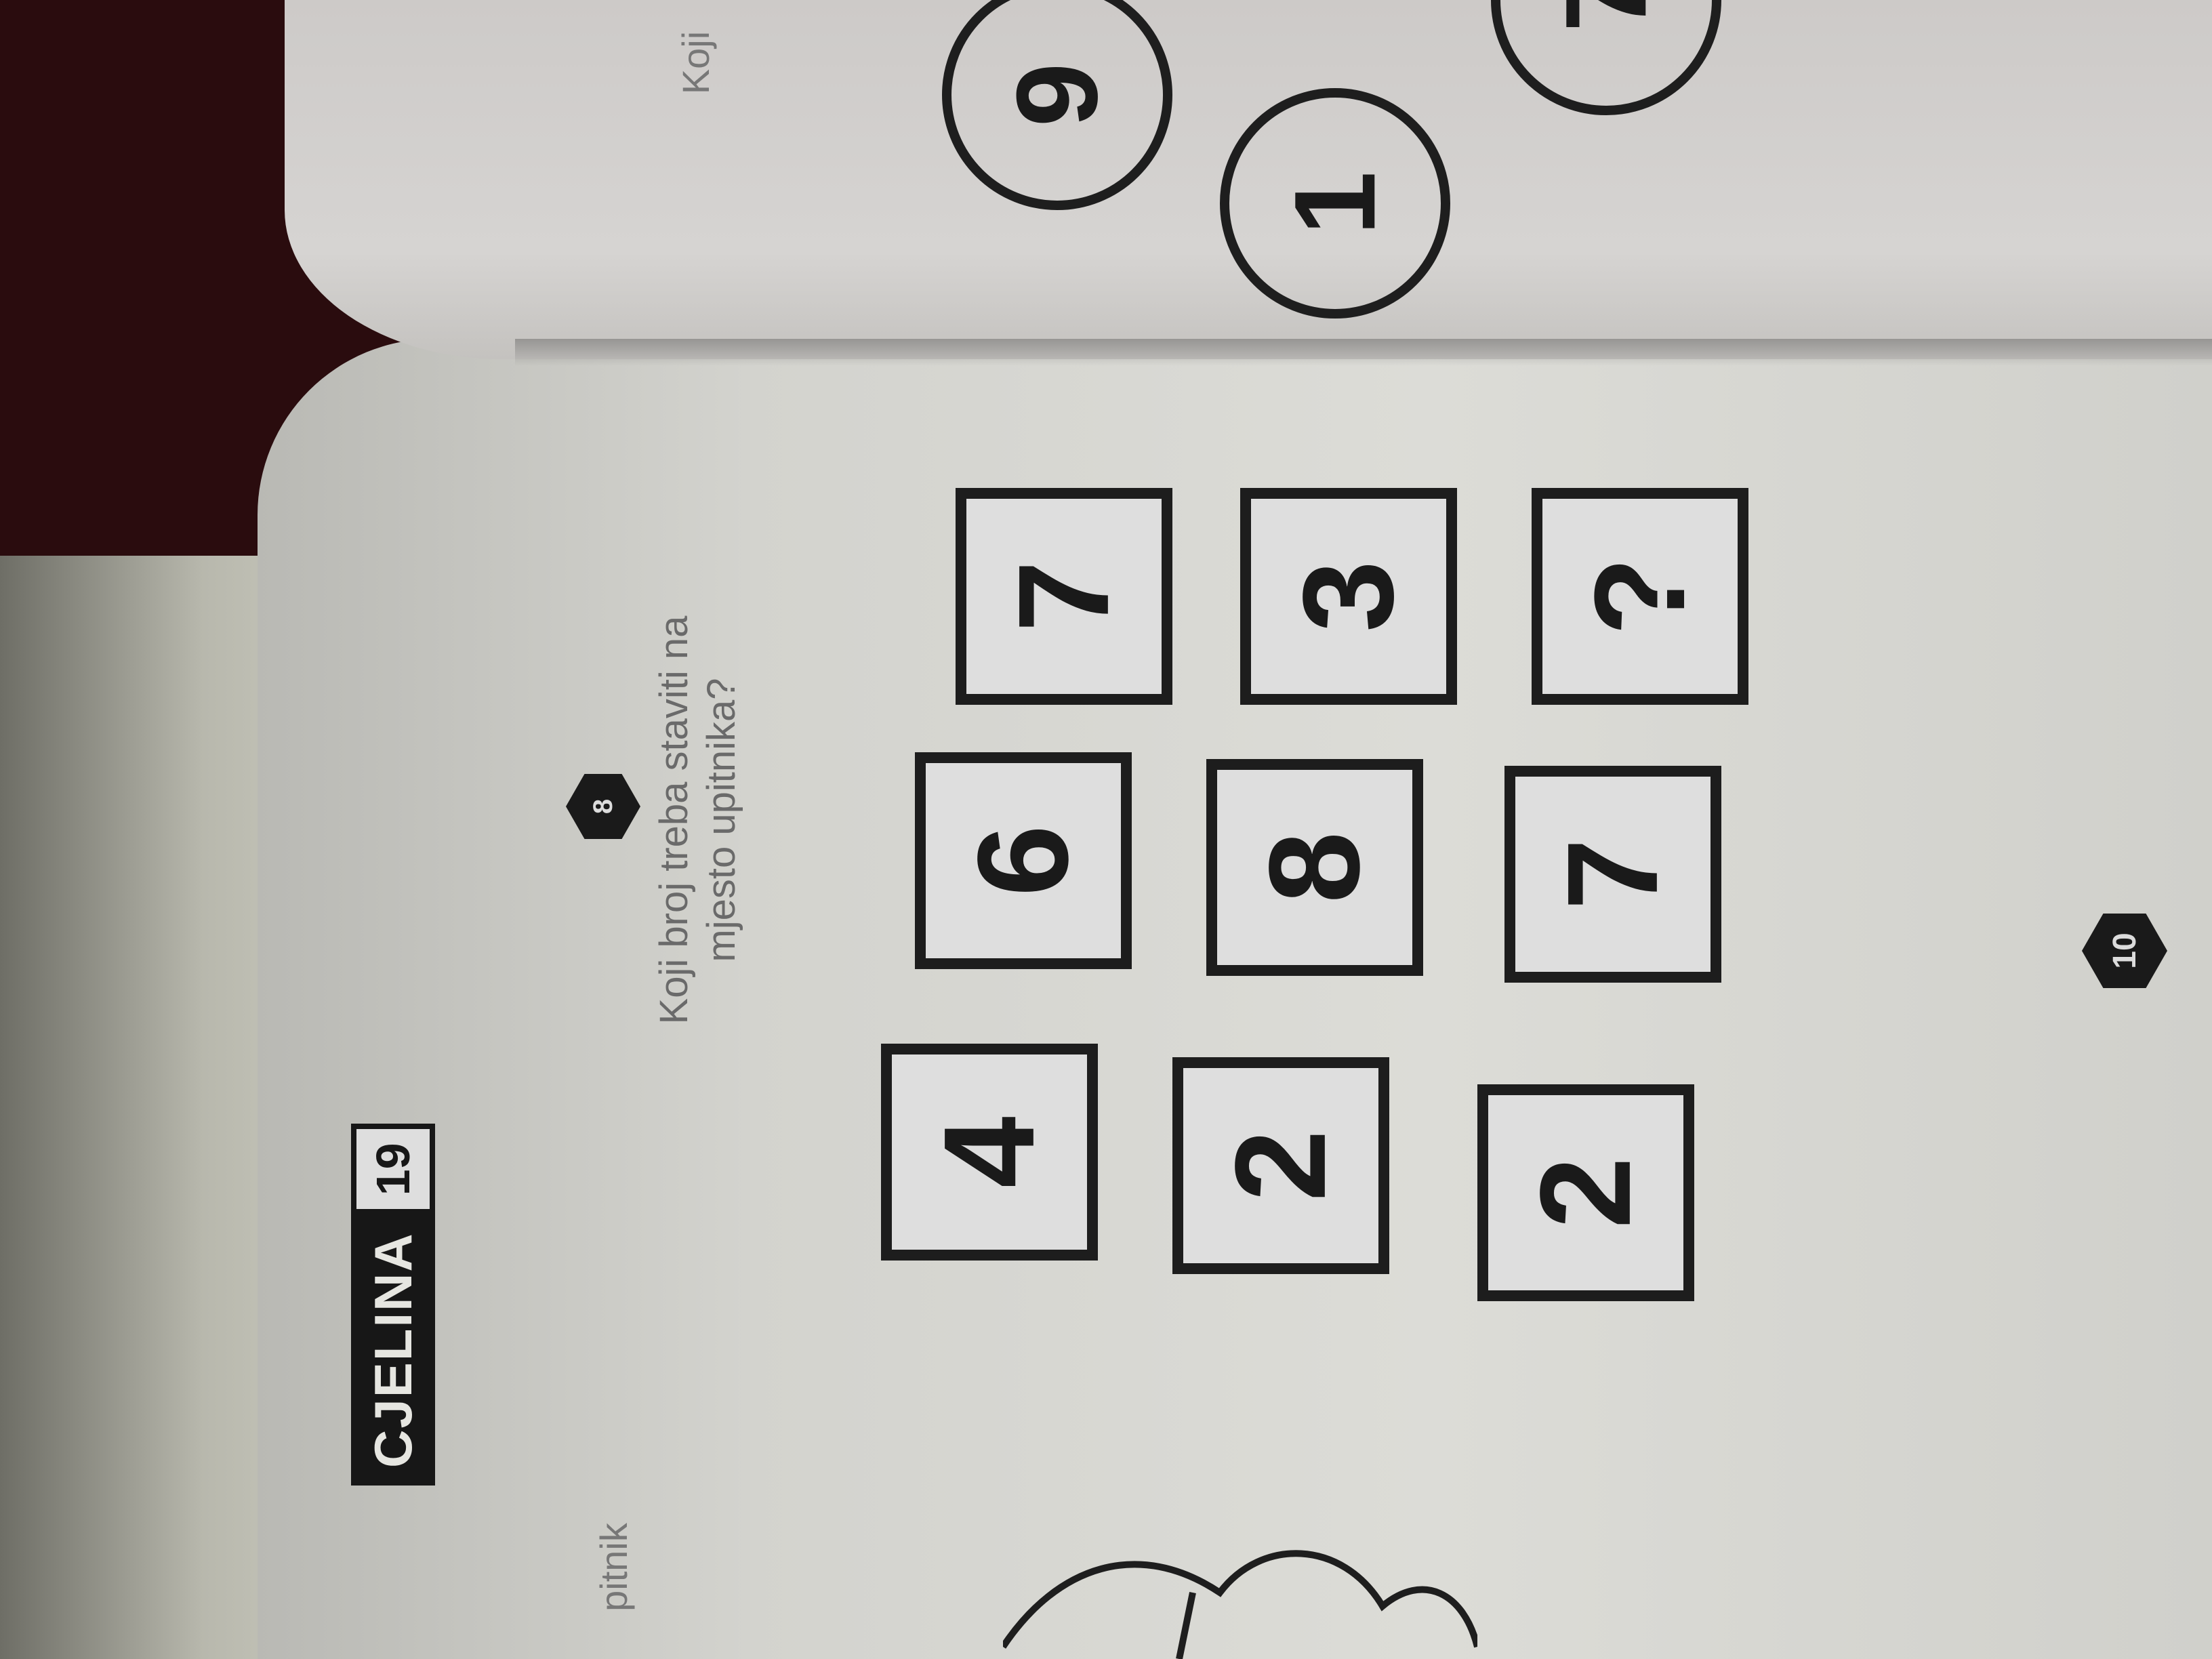 The width and height of the screenshot is (2212, 1659). I want to click on partial-illustration, so click(1240, 1604).